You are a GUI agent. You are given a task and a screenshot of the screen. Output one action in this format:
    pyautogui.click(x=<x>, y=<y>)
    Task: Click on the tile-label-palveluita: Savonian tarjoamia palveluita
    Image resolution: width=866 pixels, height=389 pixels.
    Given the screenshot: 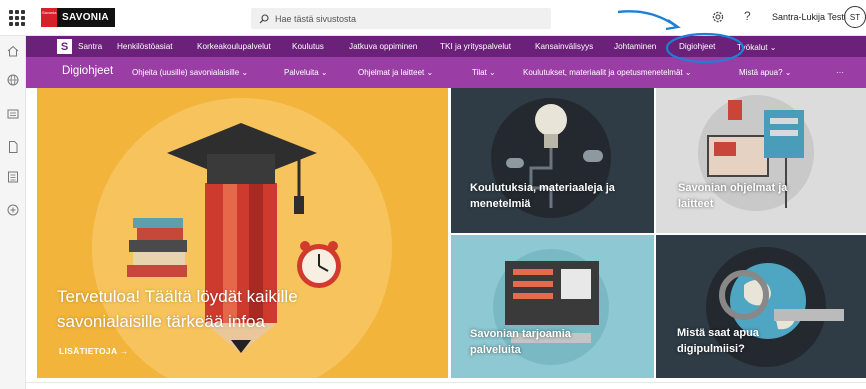 What is the action you would take?
    pyautogui.click(x=520, y=342)
    